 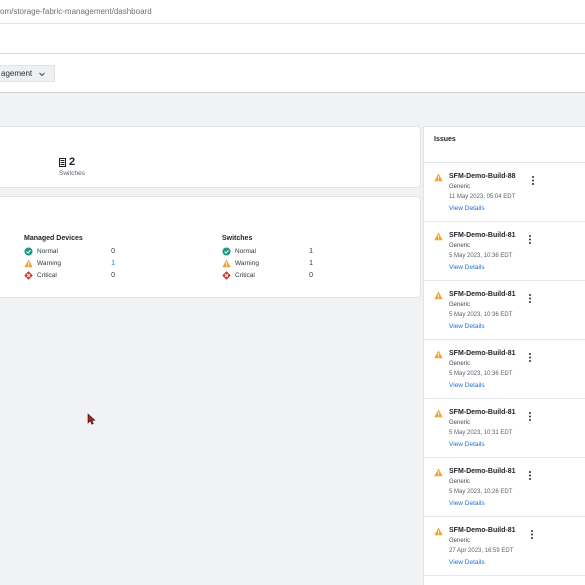 I want to click on switches-title: Switches, so click(x=237, y=238).